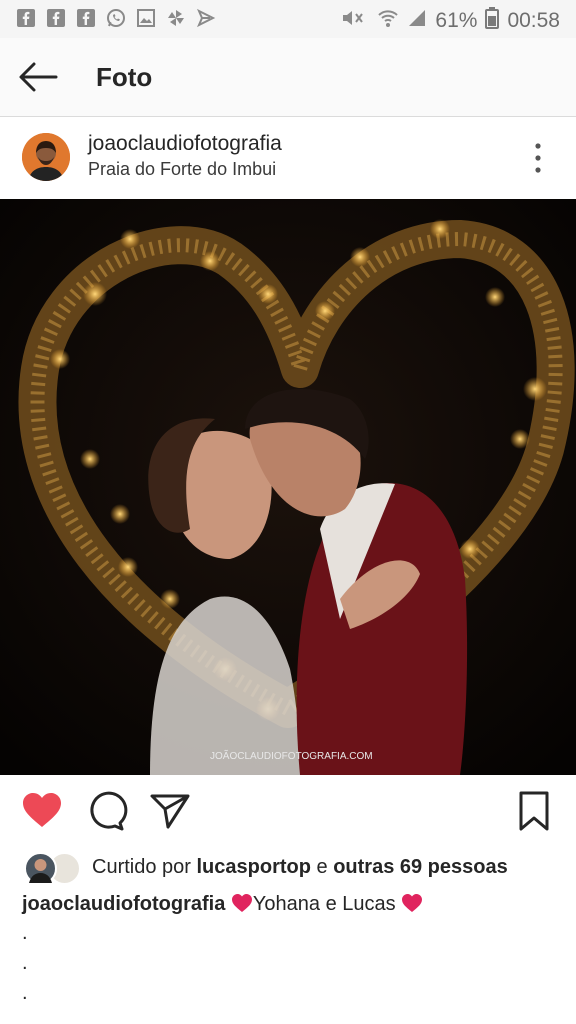 The width and height of the screenshot is (576, 1024). What do you see at coordinates (254, 867) in the screenshot?
I see `liker-username: lucasportop` at bounding box center [254, 867].